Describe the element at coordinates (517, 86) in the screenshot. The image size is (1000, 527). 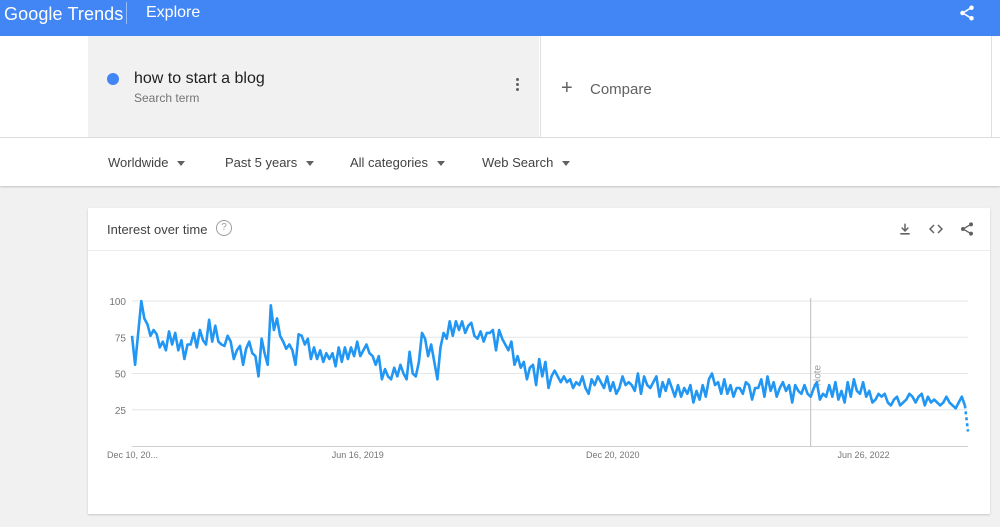
I see `more-vert-icon` at that location.